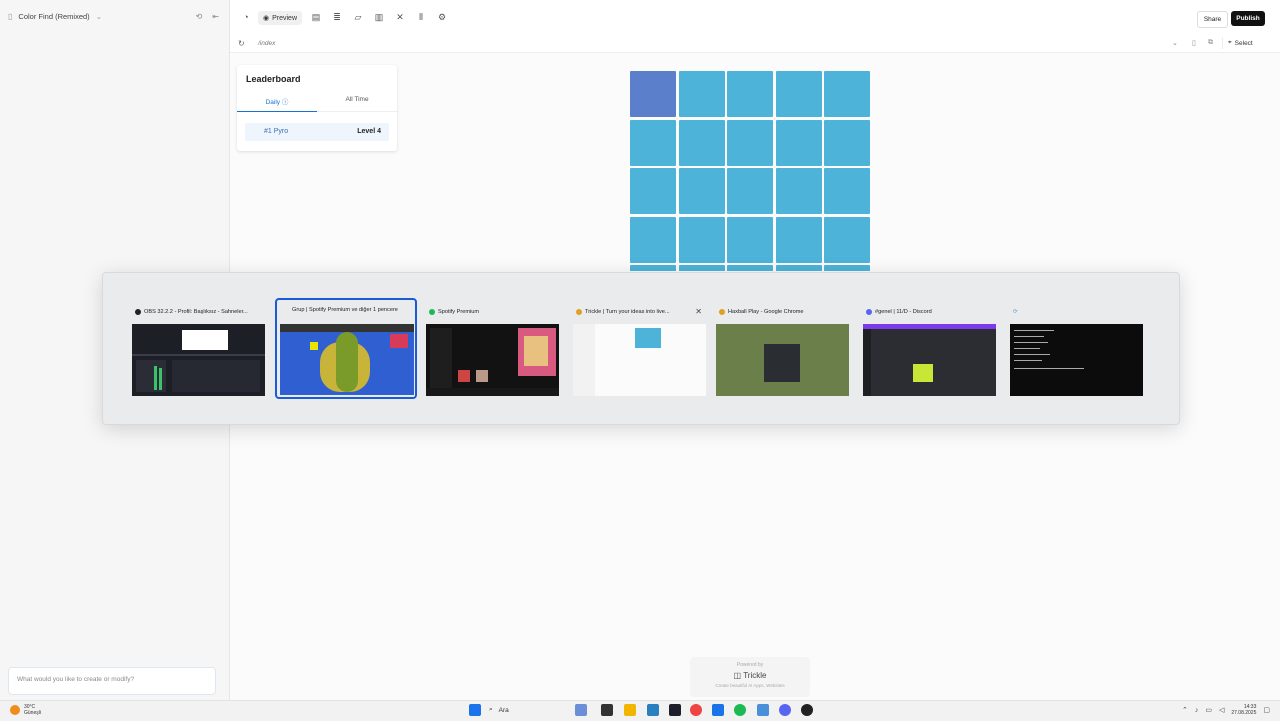 The width and height of the screenshot is (1280, 721). Describe the element at coordinates (337, 17) in the screenshot. I see `database-icon: ≣` at that location.